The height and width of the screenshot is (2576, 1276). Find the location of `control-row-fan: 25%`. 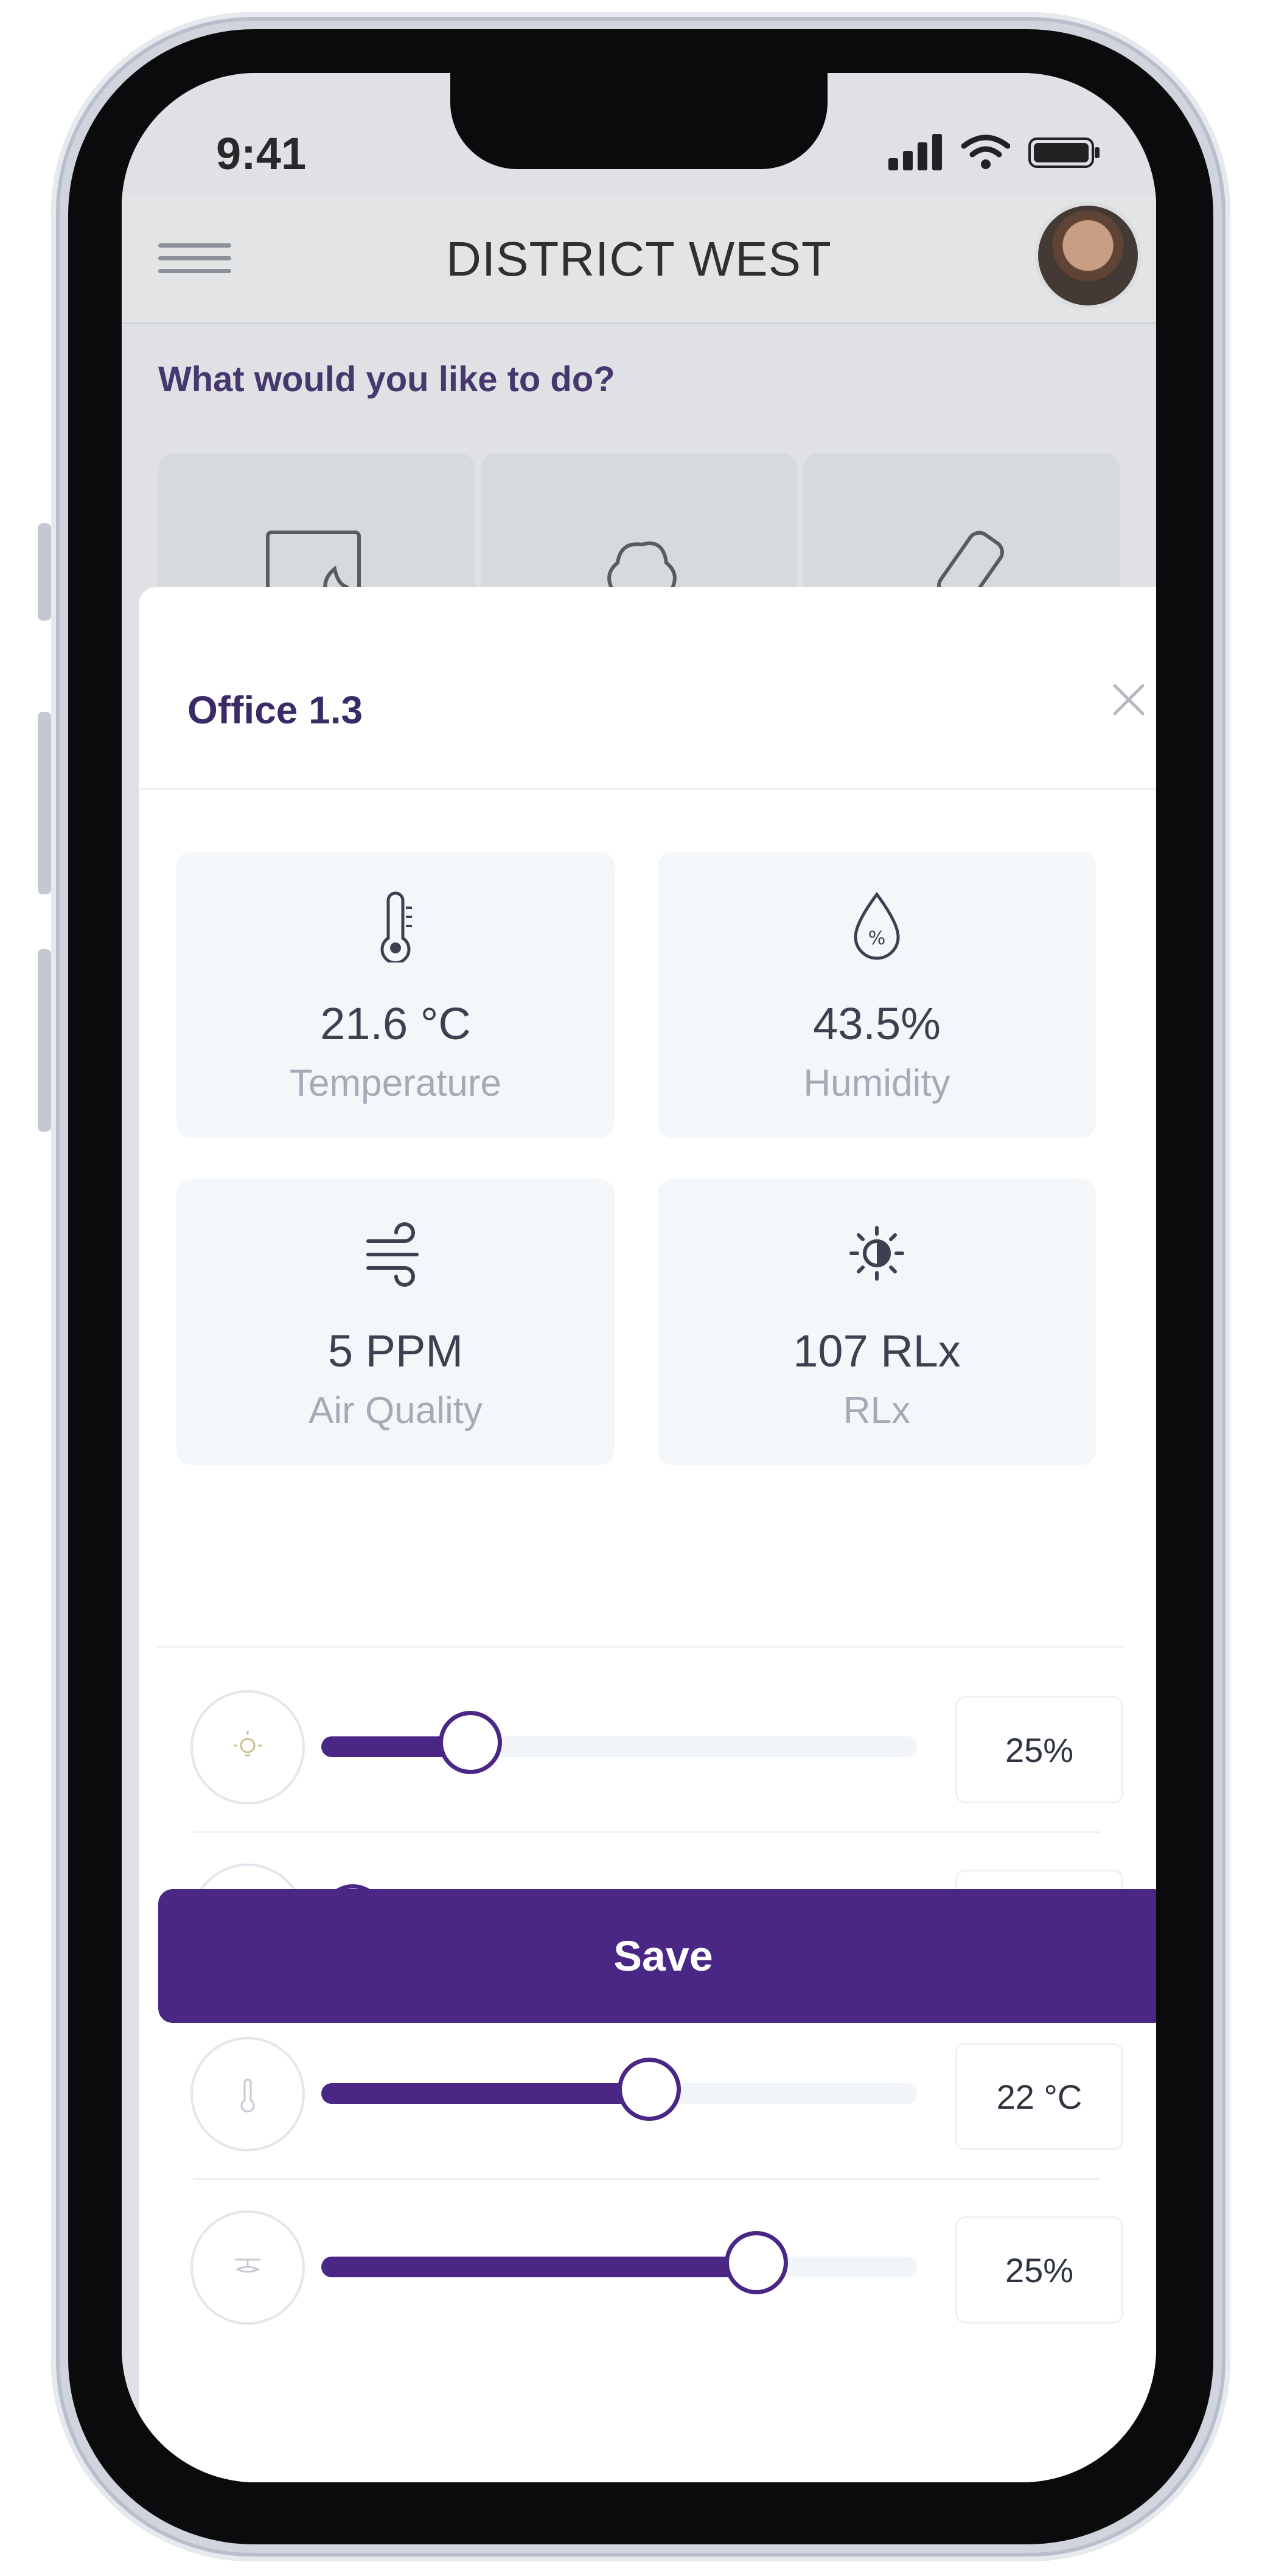

control-row-fan: 25% is located at coordinates (640, 2266).